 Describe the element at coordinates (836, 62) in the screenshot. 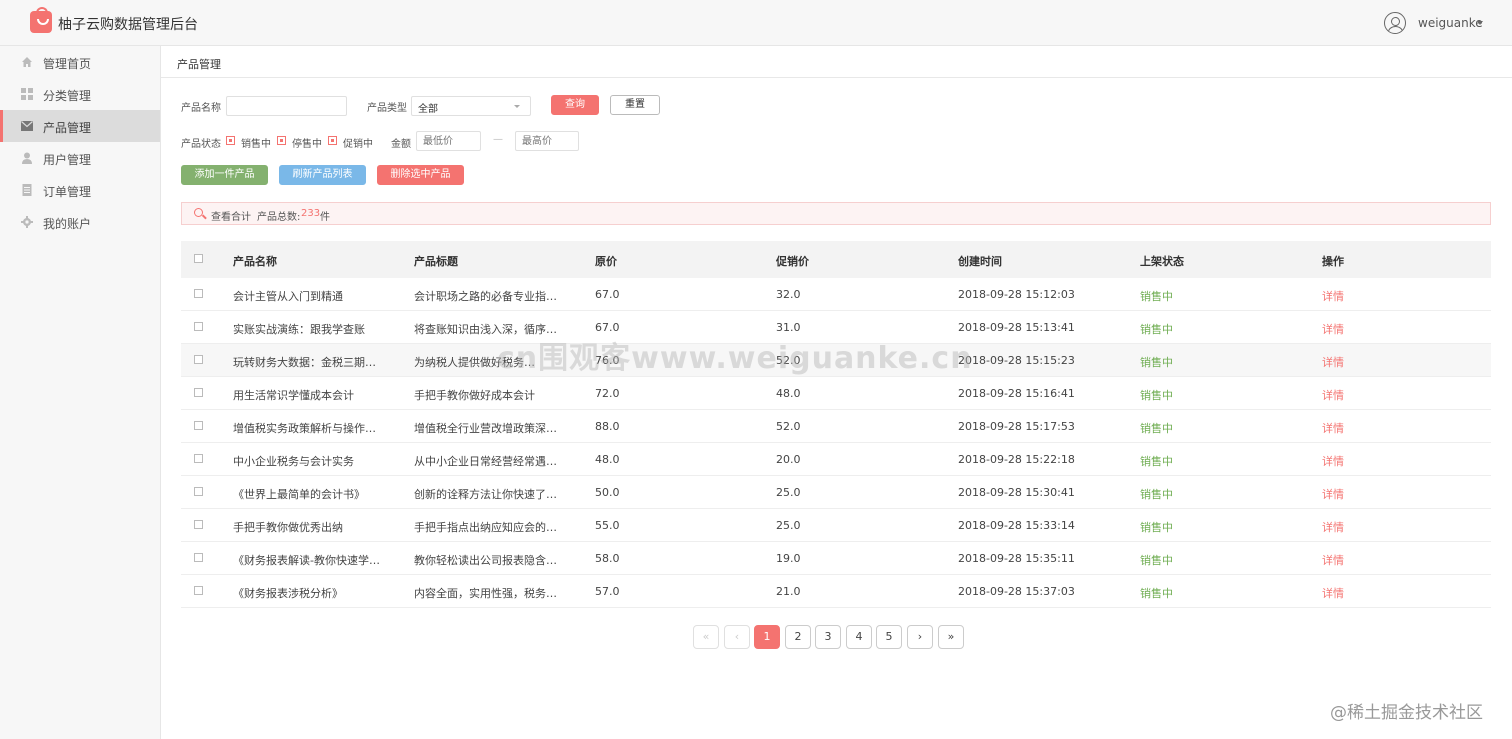

I see `breadcrumb: 产品管理` at that location.